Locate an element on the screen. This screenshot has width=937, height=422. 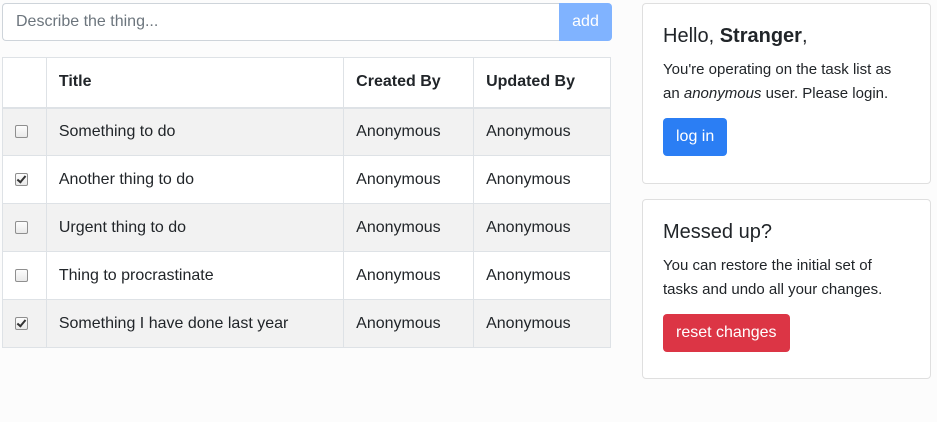
login-message-emphasis: anonymous is located at coordinates (722, 93).